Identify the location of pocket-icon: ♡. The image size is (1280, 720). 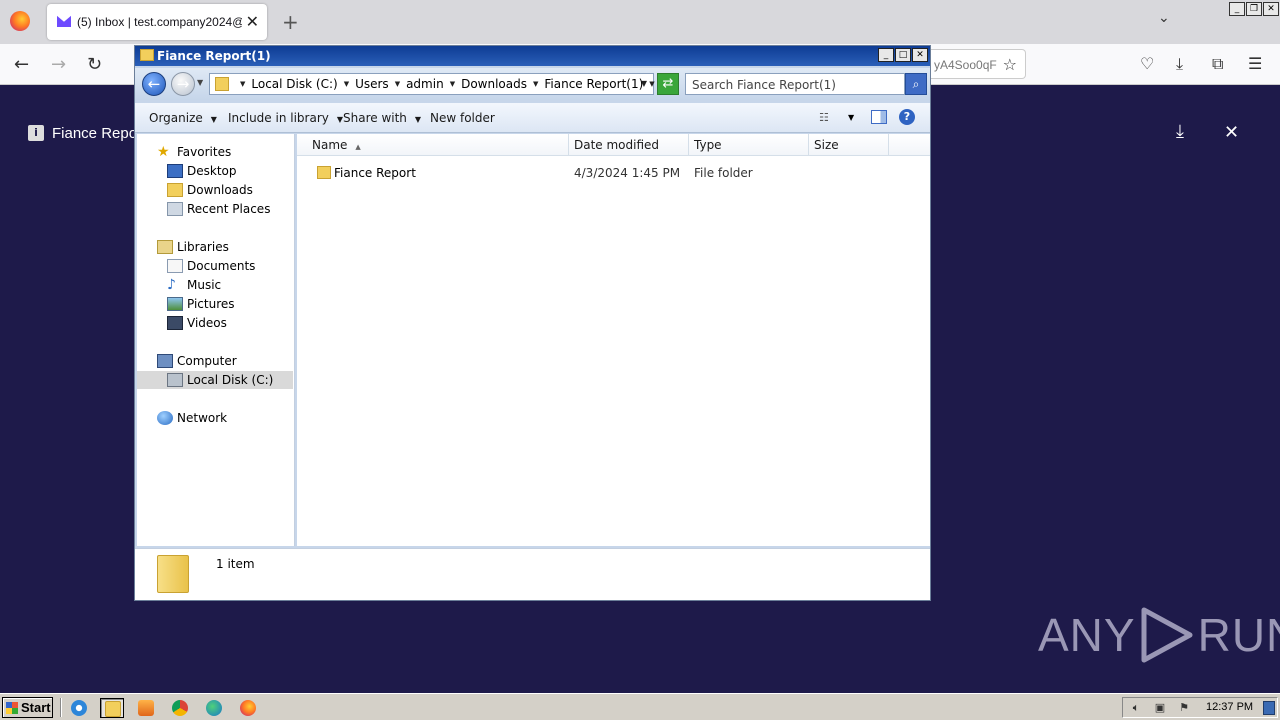
(1147, 63).